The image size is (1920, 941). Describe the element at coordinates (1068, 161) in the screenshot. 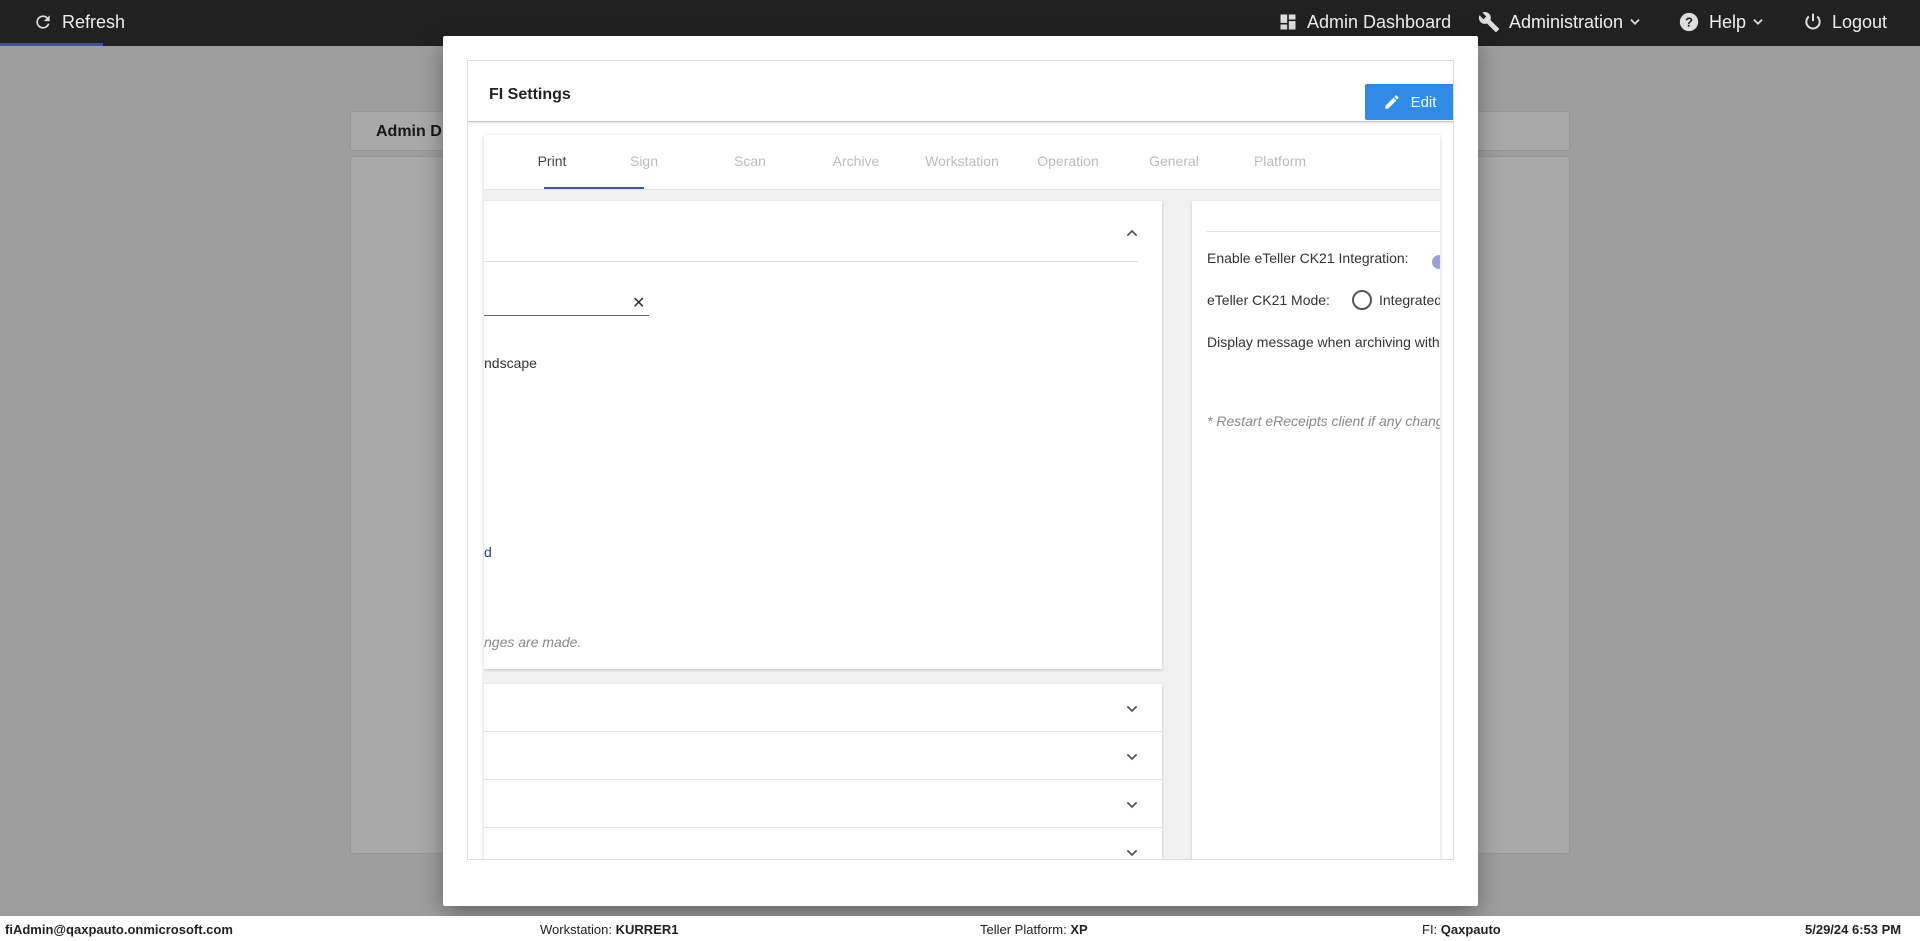

I see `tab-operation: Operation` at that location.